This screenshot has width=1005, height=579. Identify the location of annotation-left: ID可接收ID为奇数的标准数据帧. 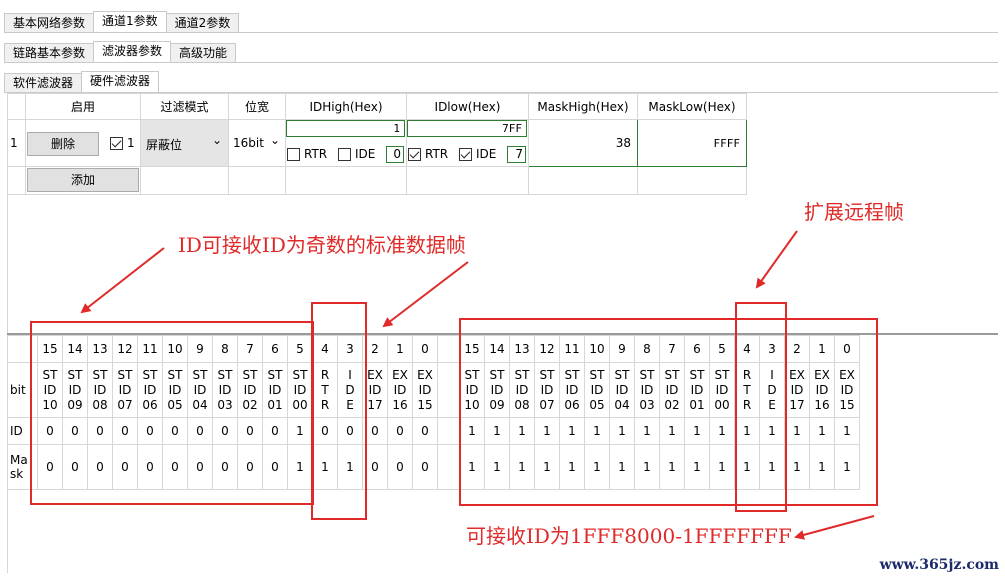
(322, 245).